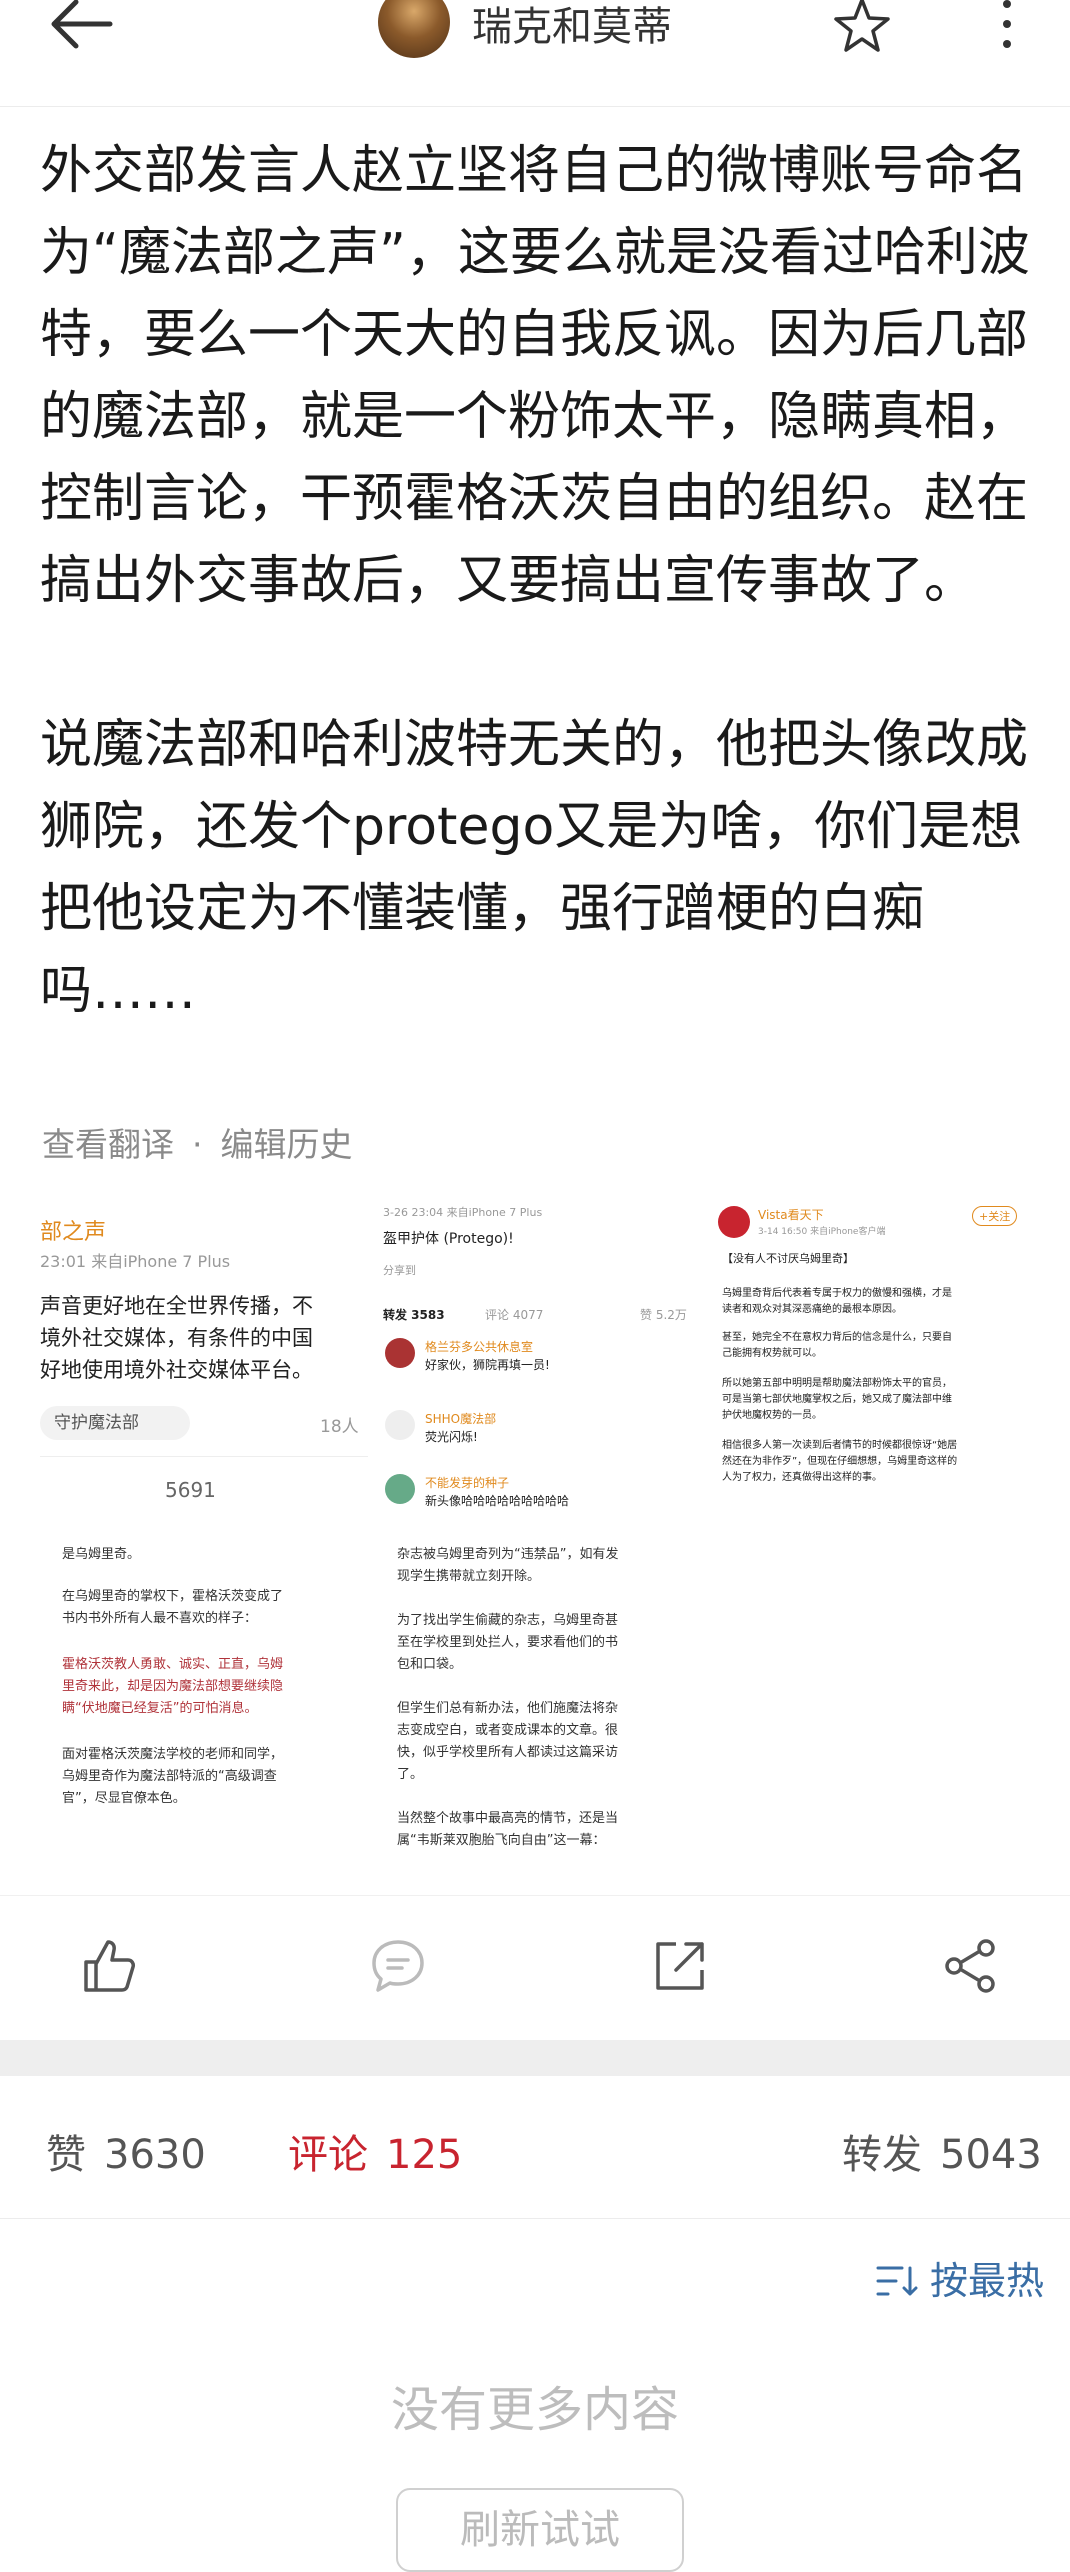 The height and width of the screenshot is (2572, 1070). I want to click on img4-highlight: 里奇来此，却是因为魔法部想要继续隐, so click(173, 1686).